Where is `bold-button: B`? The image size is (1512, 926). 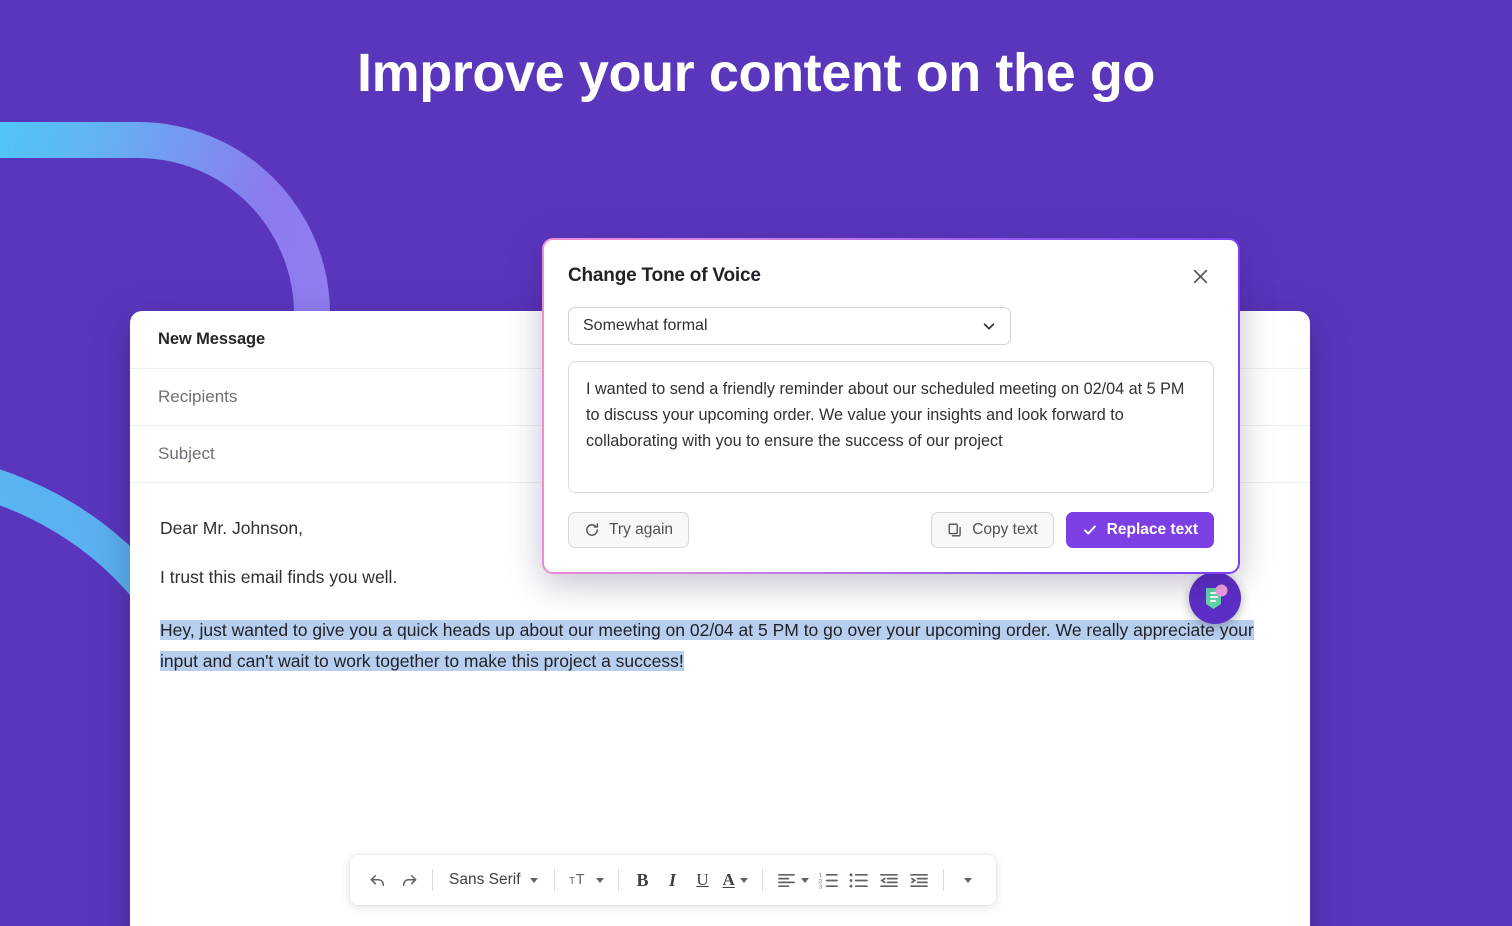 bold-button: B is located at coordinates (643, 880).